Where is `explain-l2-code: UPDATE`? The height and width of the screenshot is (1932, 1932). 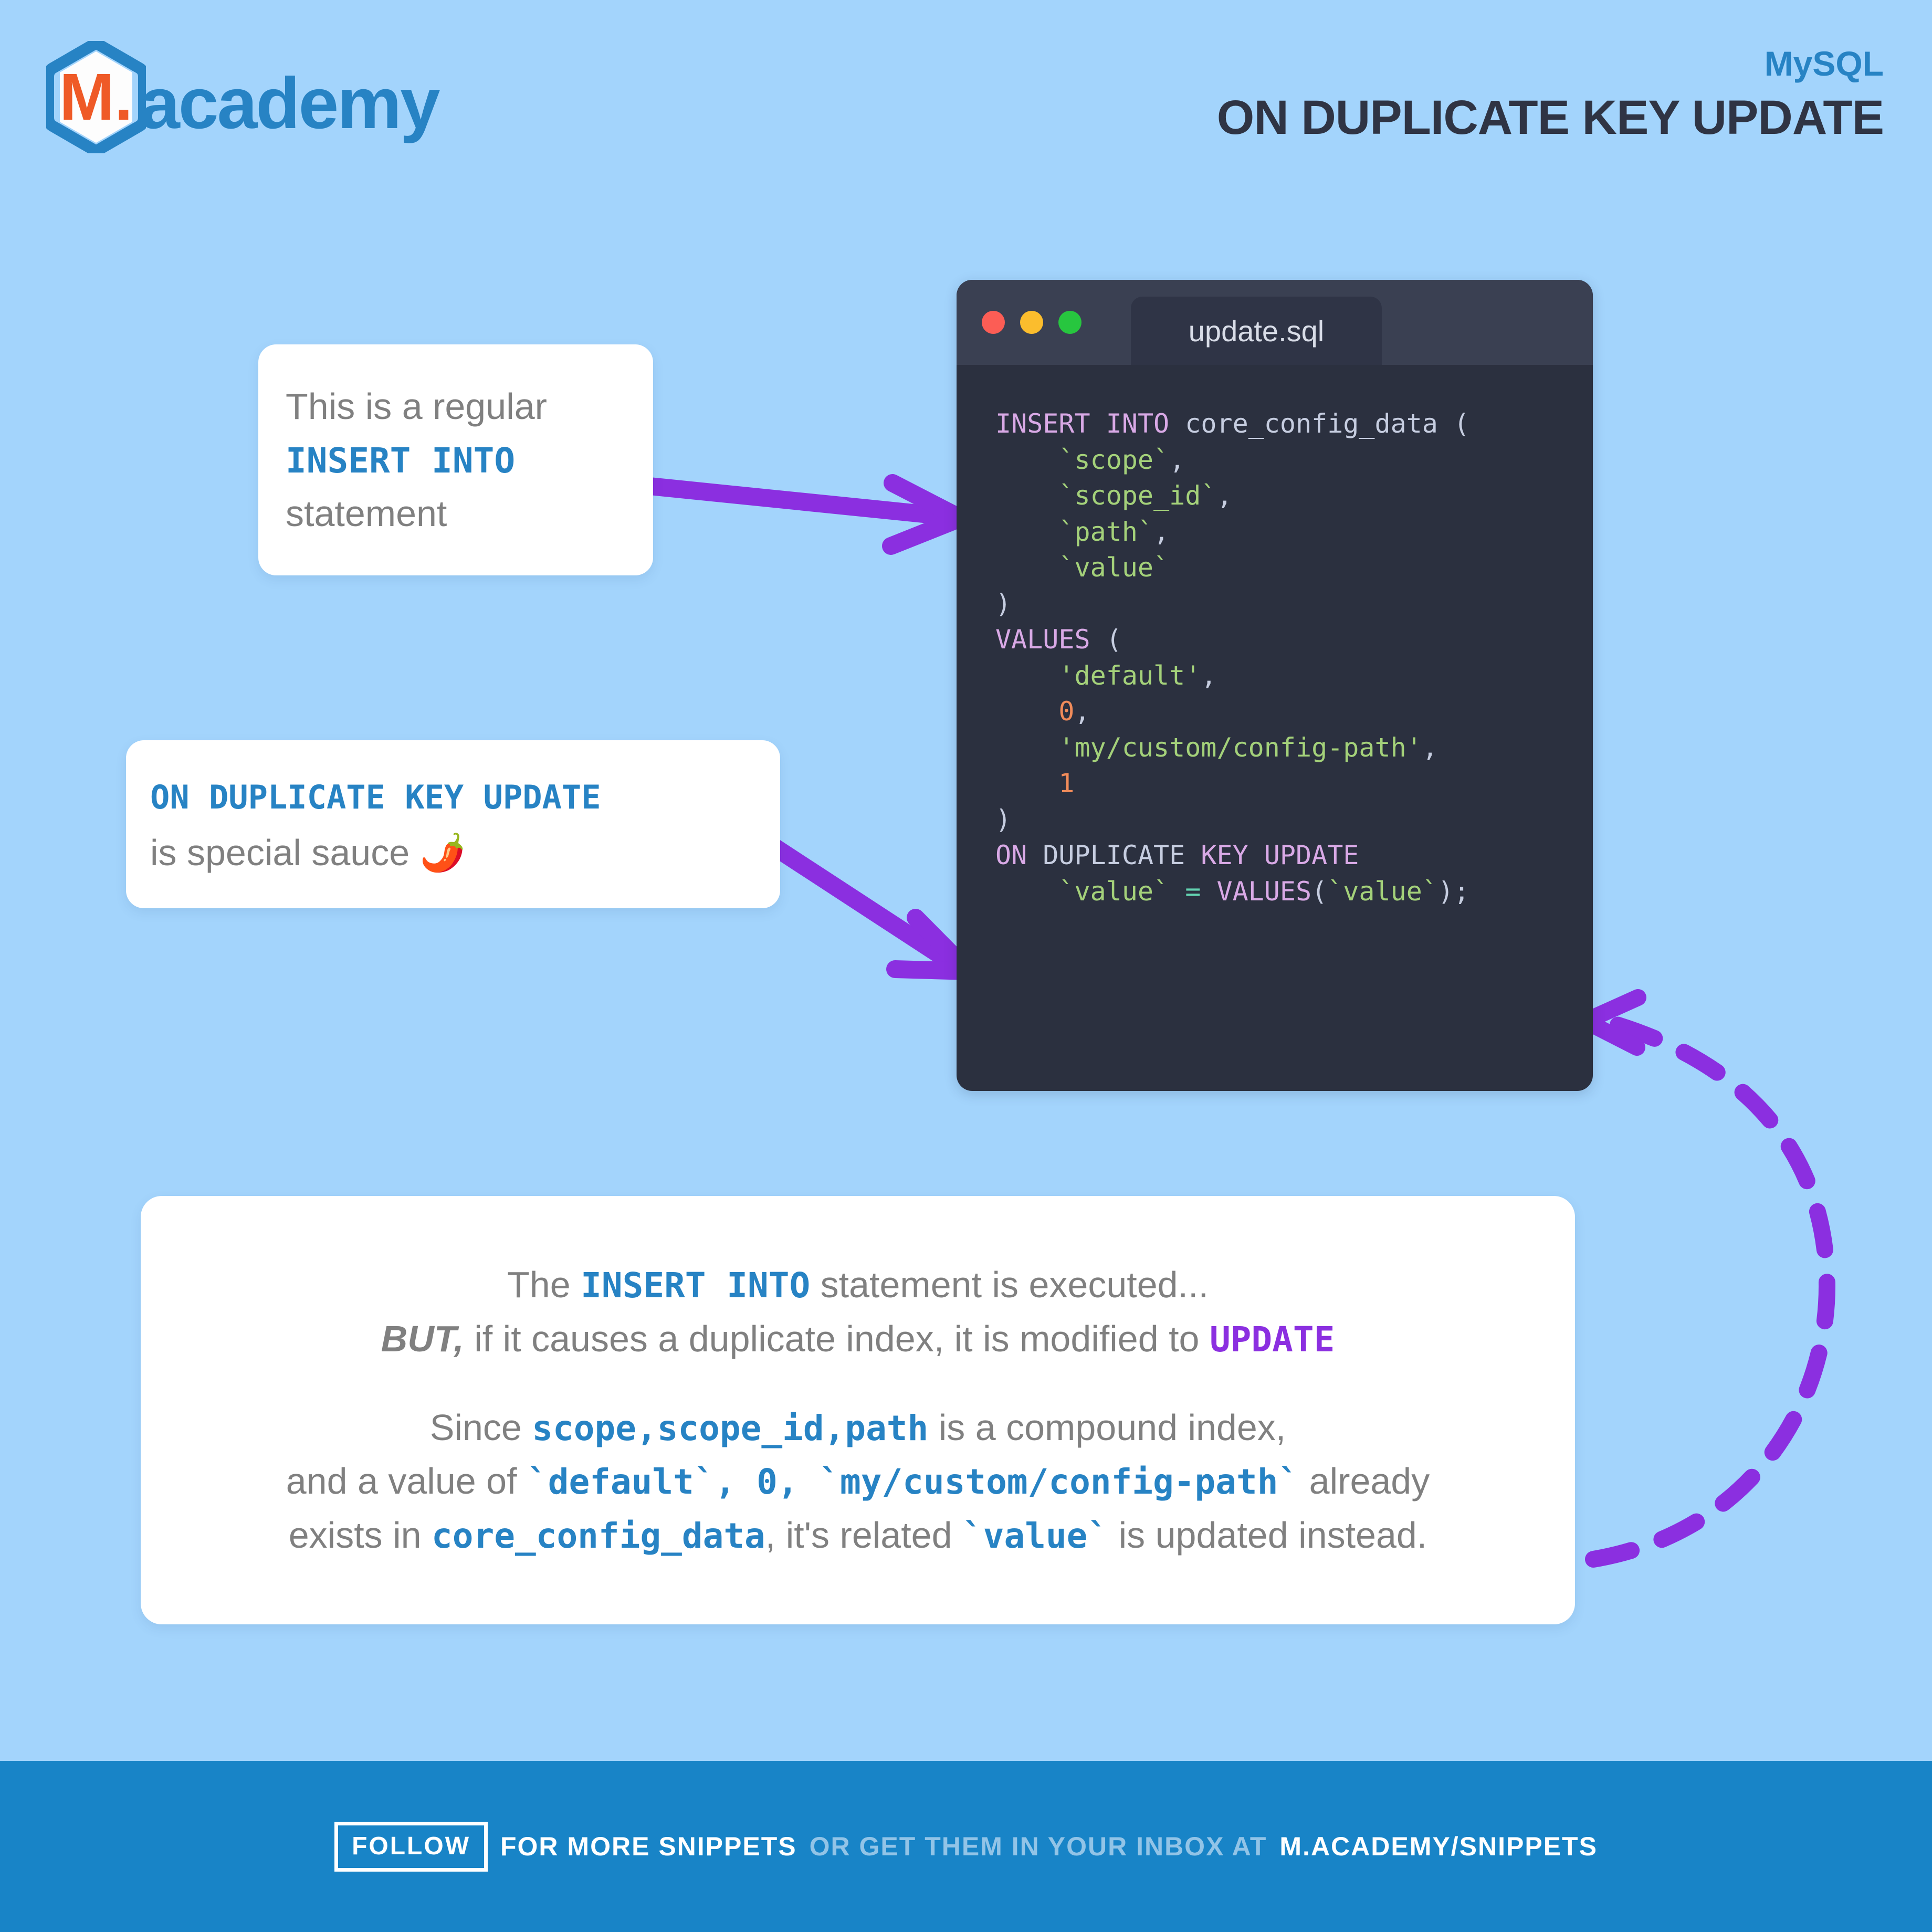
explain-l2-code: UPDATE is located at coordinates (1272, 1339).